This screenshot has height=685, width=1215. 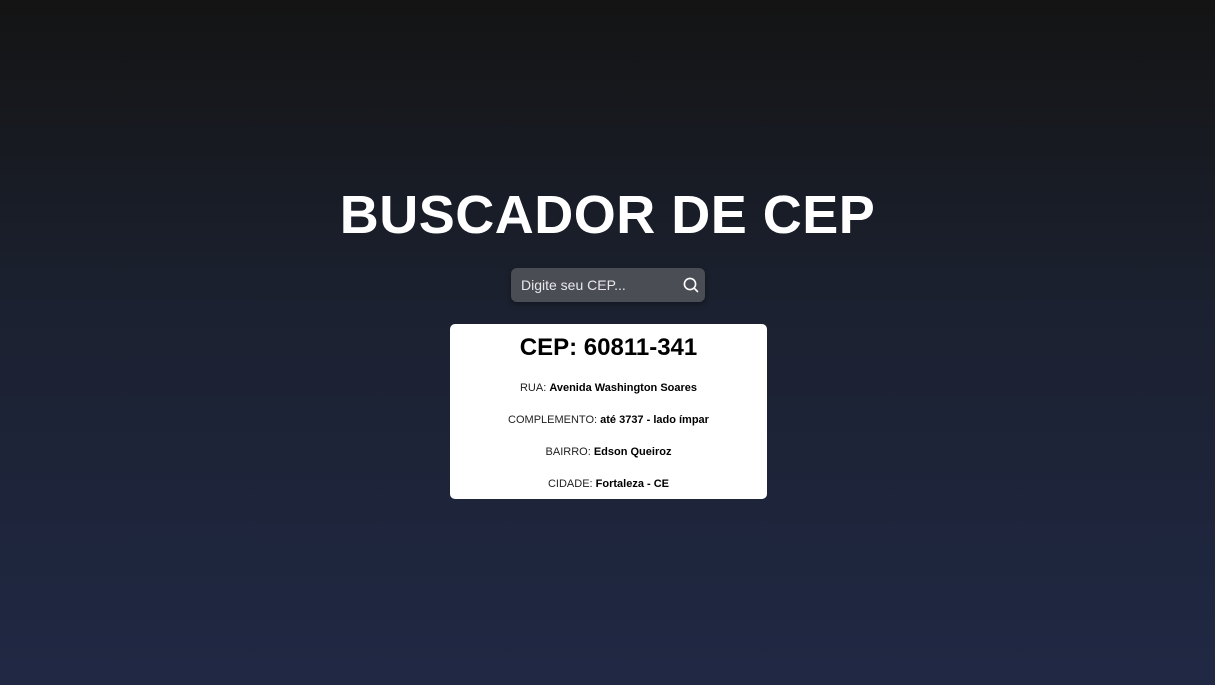 I want to click on rua-label: RUA:, so click(x=533, y=388).